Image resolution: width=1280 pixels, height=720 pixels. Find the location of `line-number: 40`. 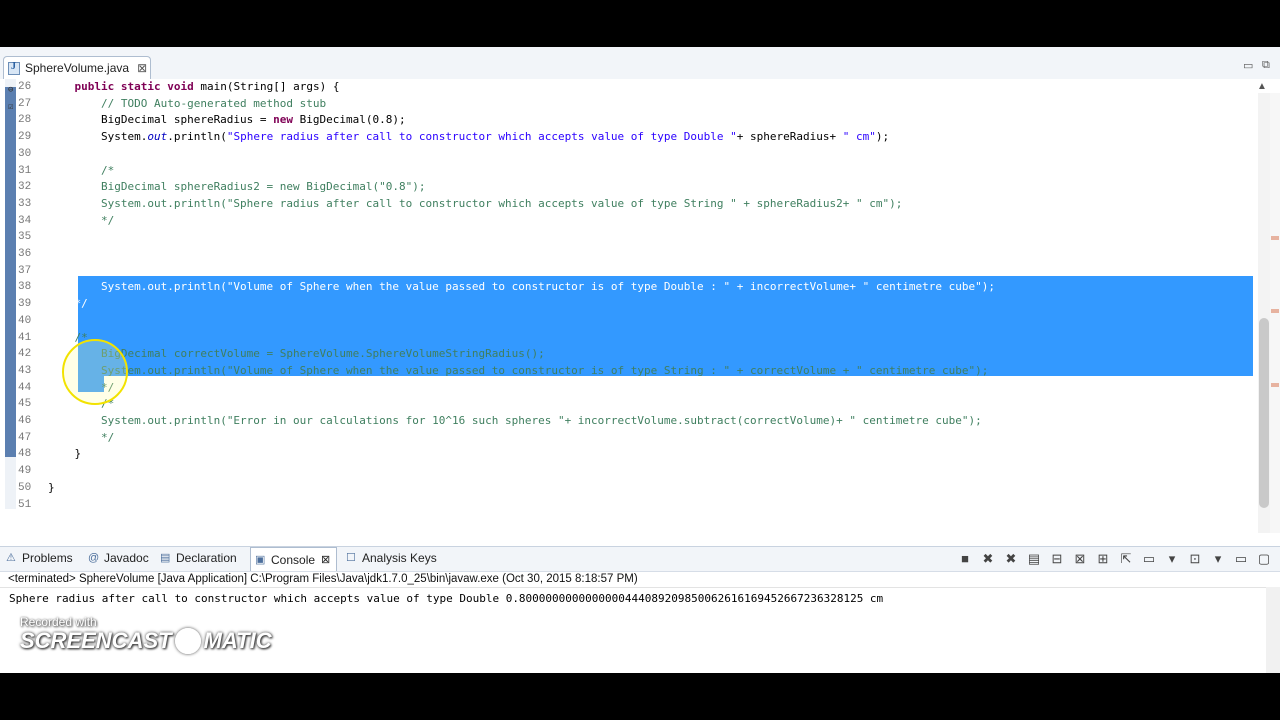

line-number: 40 is located at coordinates (25, 320).